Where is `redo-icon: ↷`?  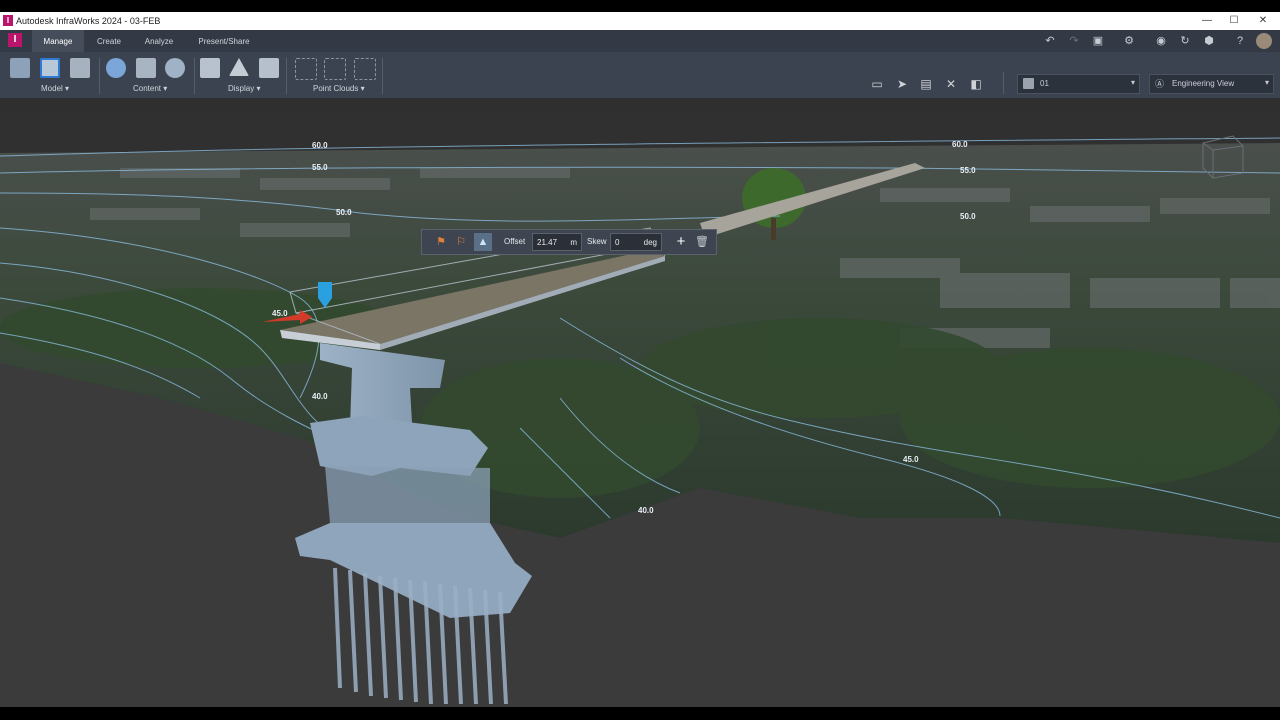 redo-icon: ↷ is located at coordinates (1074, 41).